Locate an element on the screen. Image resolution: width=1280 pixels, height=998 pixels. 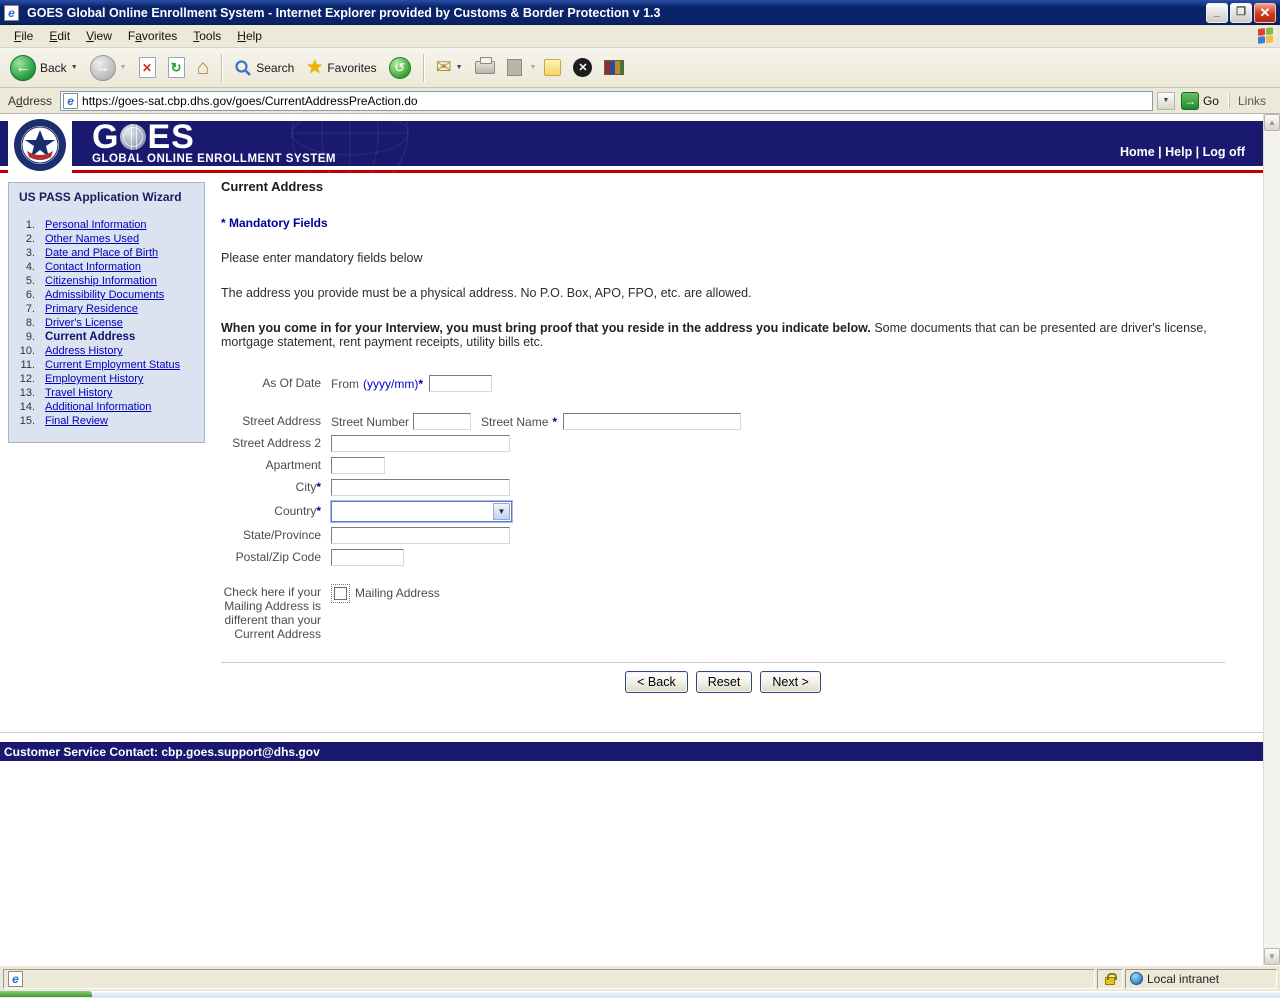
print-button is located at coordinates (485, 66).